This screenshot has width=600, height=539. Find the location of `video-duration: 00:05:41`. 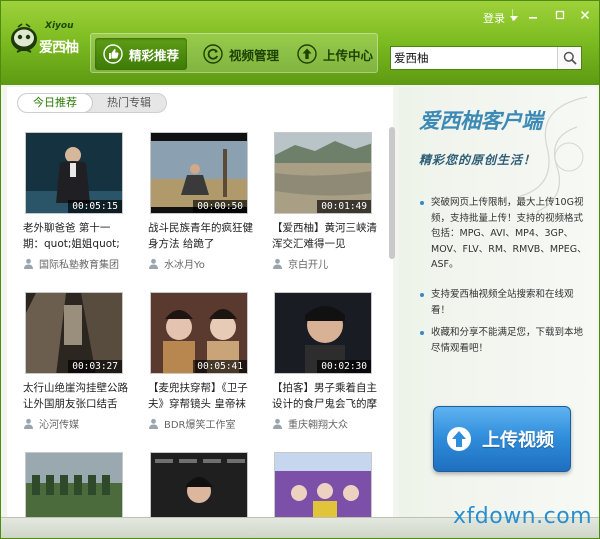

video-duration: 00:05:41 is located at coordinates (220, 366).